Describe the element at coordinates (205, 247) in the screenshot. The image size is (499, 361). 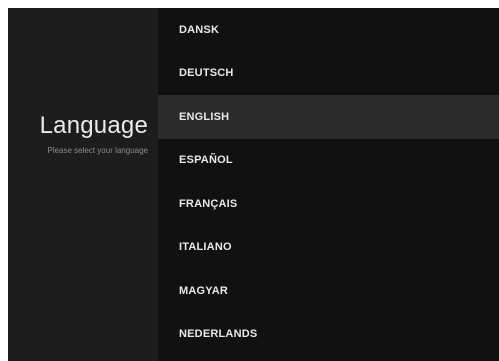
I see `language-label: ITALIANO` at that location.